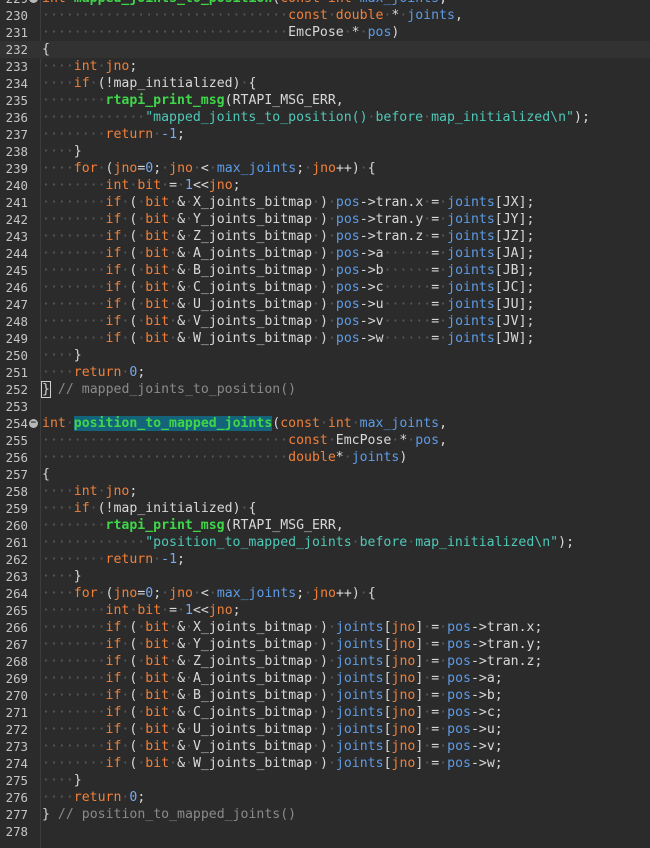 Image resolution: width=650 pixels, height=848 pixels. What do you see at coordinates (46, 49) in the screenshot?
I see `code-text: {` at bounding box center [46, 49].